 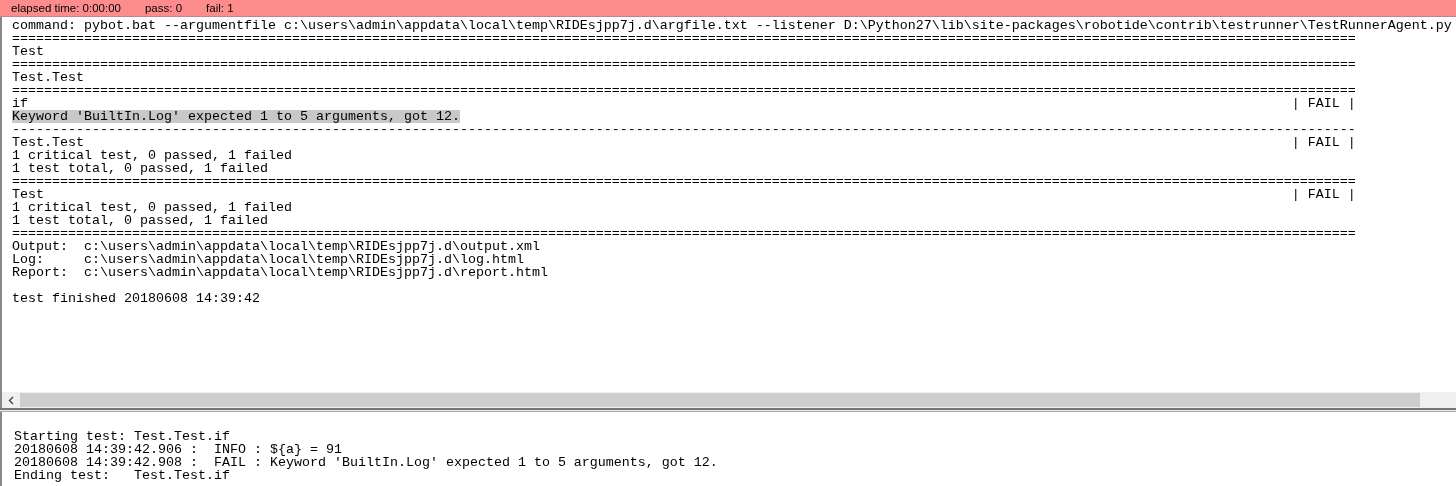 What do you see at coordinates (732, 25) in the screenshot?
I see `console-line: command: pybot.bat --argumentfile c:\users\admin\appdata\local\temp\RIDEsjpp7j.d\argfile.txt --listener D:\Python27\lib\site-packages\robotide\contrib\testrunner\TestRunnerAgent.py` at bounding box center [732, 25].